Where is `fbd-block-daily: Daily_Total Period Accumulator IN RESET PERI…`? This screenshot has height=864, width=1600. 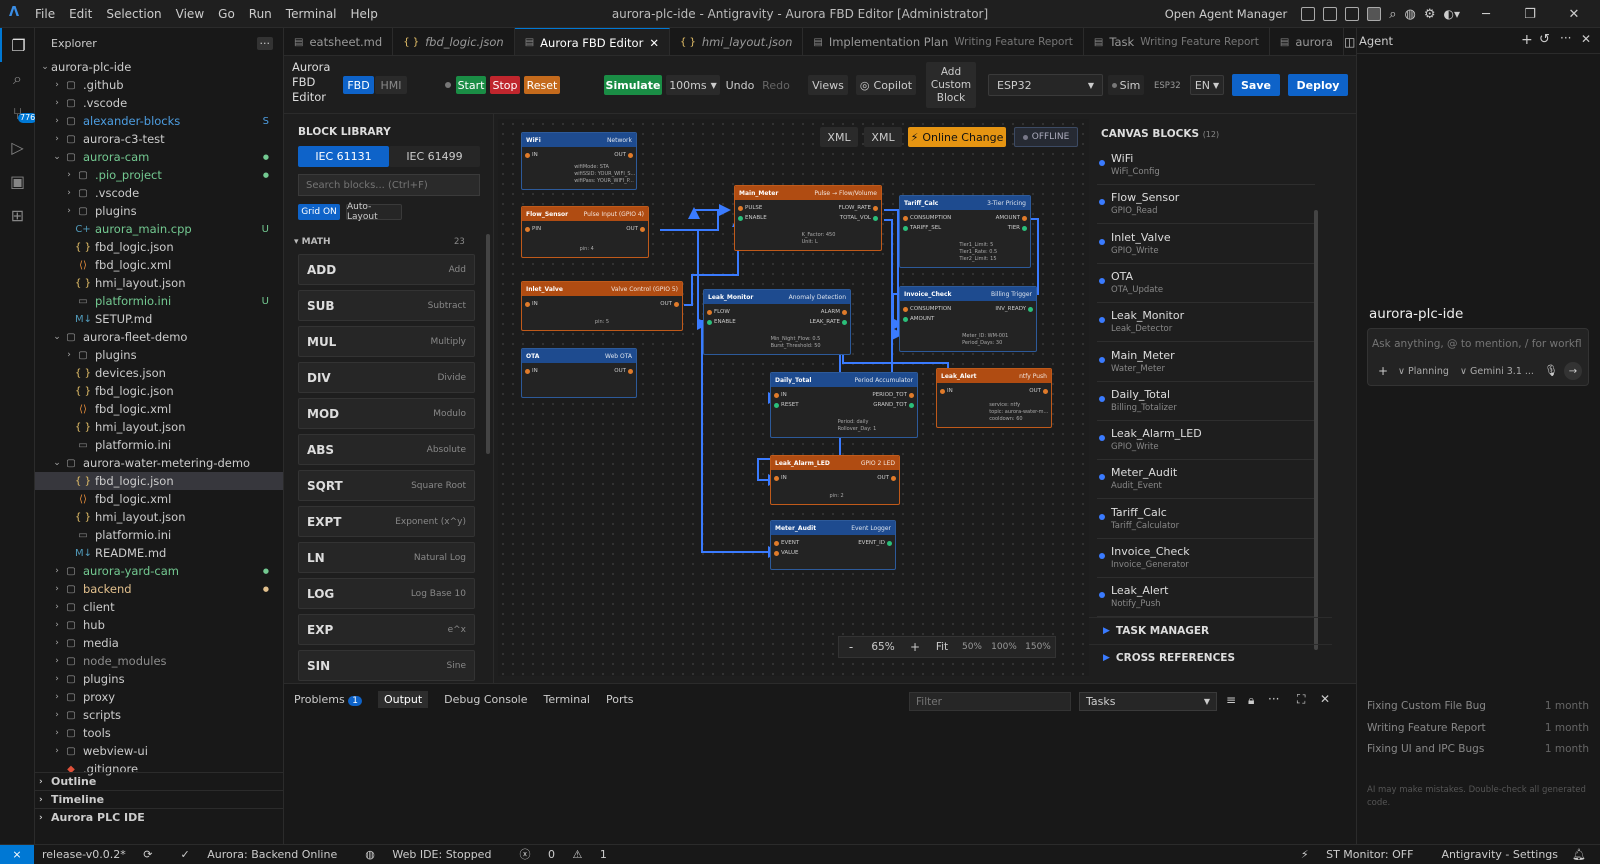
fbd-block-daily: Daily_Total Period Accumulator IN RESET PERI… is located at coordinates (844, 405).